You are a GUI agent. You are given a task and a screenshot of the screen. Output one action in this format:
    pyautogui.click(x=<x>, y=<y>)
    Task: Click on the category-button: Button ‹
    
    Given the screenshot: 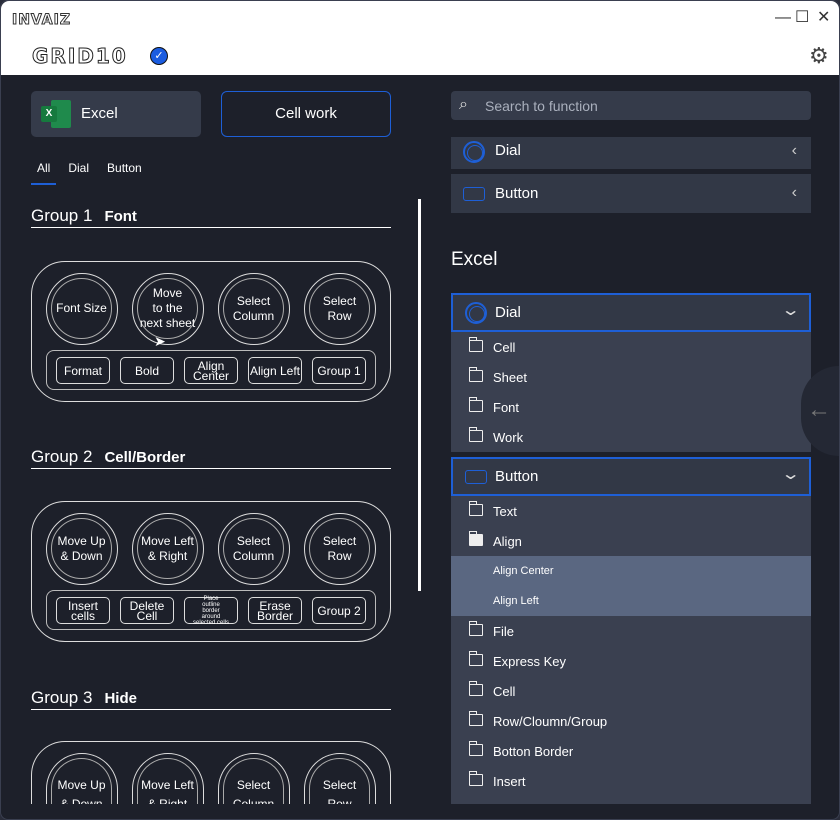 What is the action you would take?
    pyautogui.click(x=631, y=193)
    